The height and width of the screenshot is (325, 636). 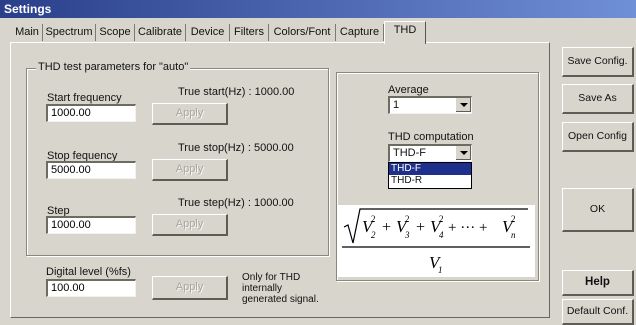 I want to click on thd-computation-label: THD computation, so click(x=431, y=137).